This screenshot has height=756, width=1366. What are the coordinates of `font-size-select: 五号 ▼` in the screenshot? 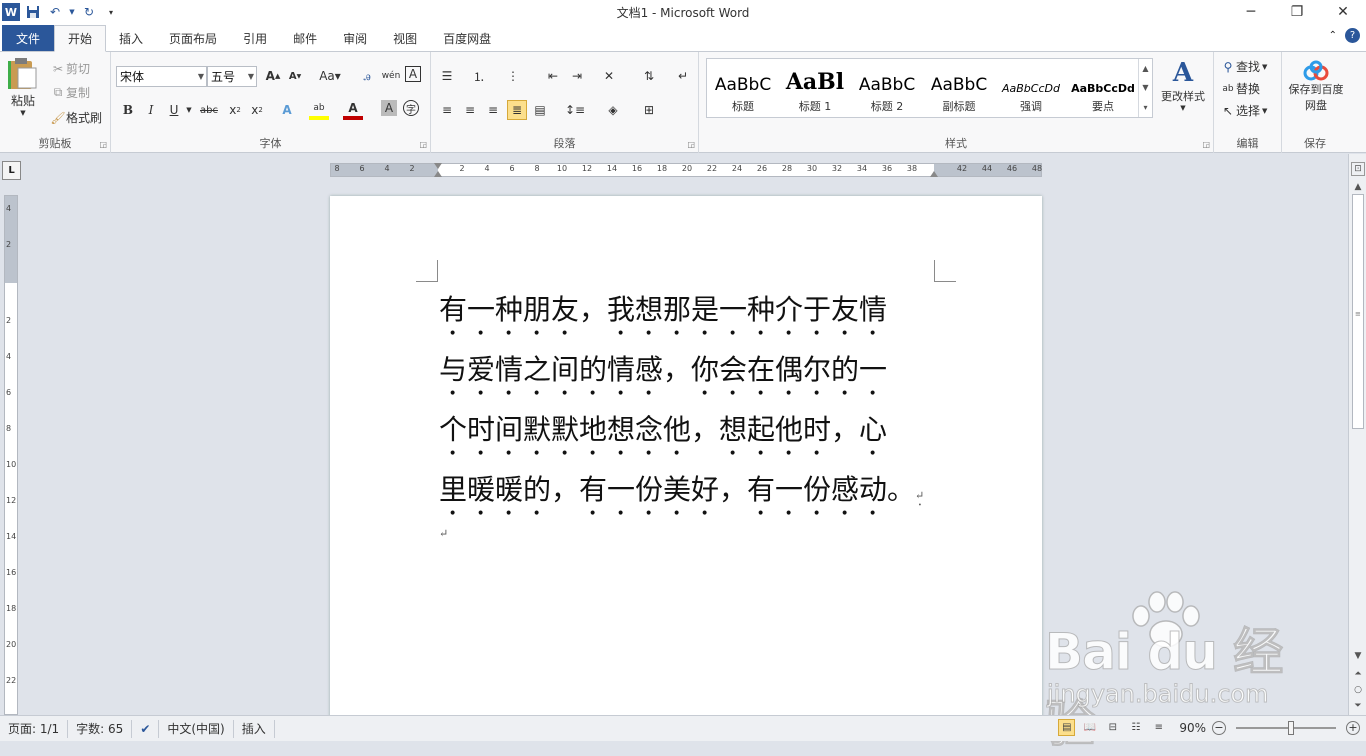 It's located at (232, 76).